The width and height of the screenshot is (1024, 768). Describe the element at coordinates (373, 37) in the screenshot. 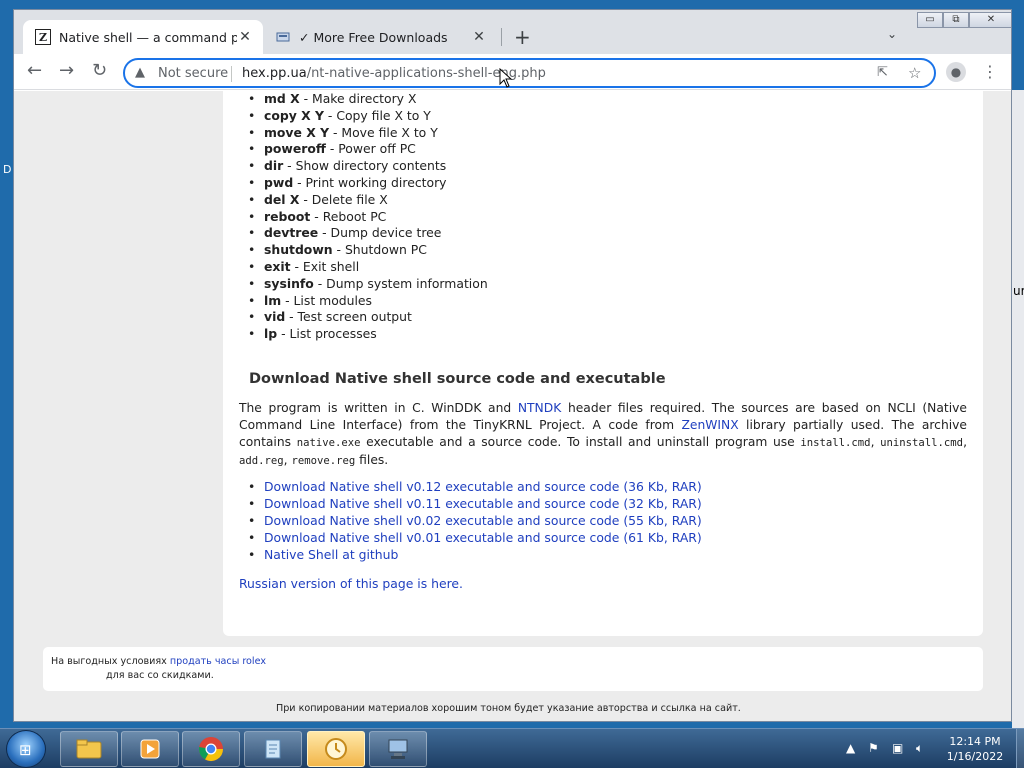

I see `tab-title: ✓ More Free Downloads` at that location.